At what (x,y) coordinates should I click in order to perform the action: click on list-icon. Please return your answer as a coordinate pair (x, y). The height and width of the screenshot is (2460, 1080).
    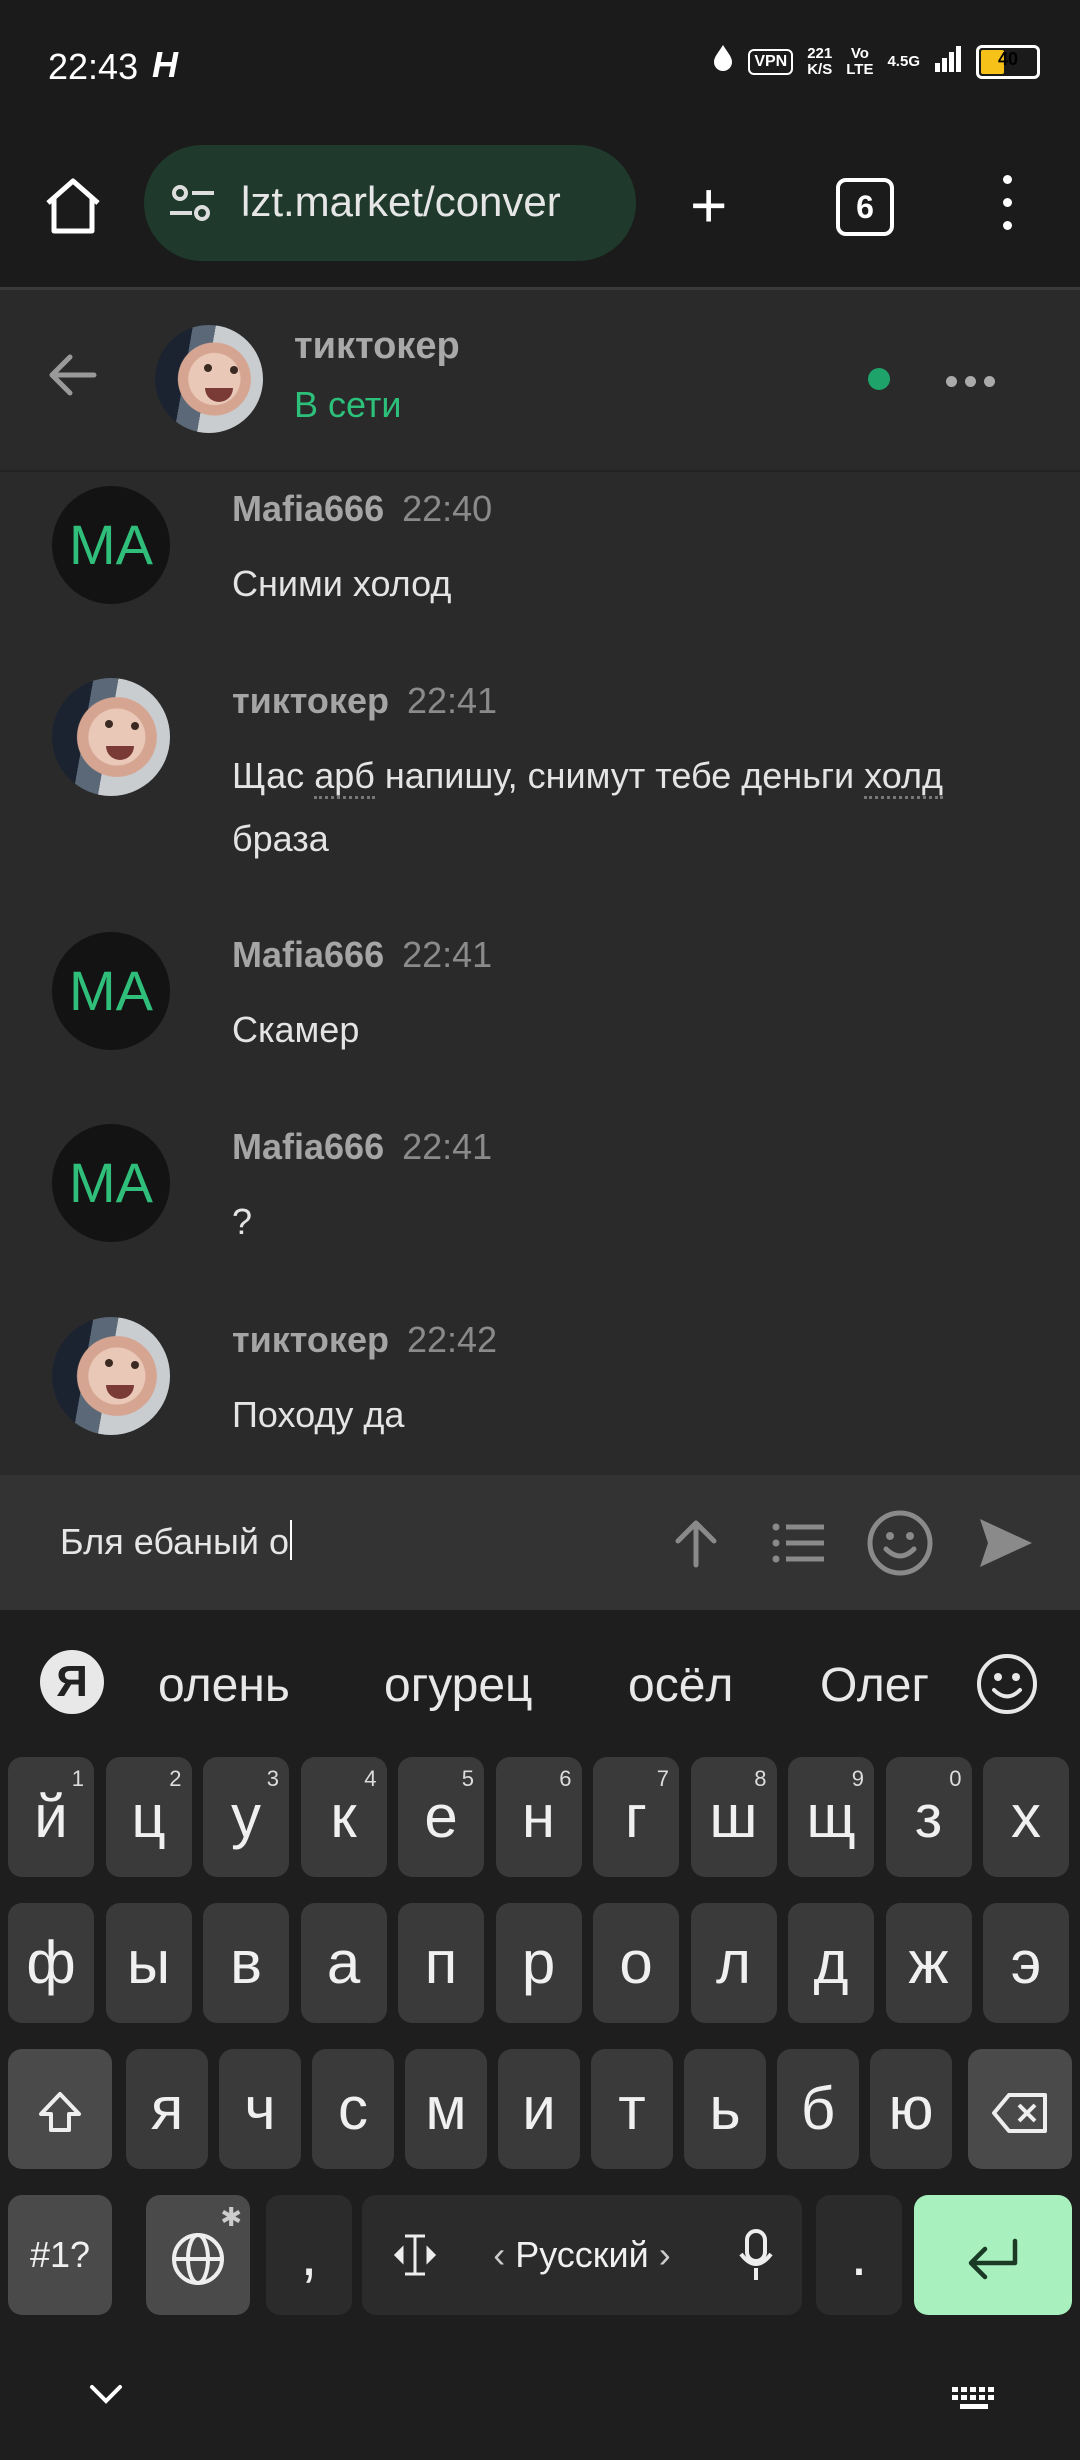
    Looking at the image, I should click on (798, 1543).